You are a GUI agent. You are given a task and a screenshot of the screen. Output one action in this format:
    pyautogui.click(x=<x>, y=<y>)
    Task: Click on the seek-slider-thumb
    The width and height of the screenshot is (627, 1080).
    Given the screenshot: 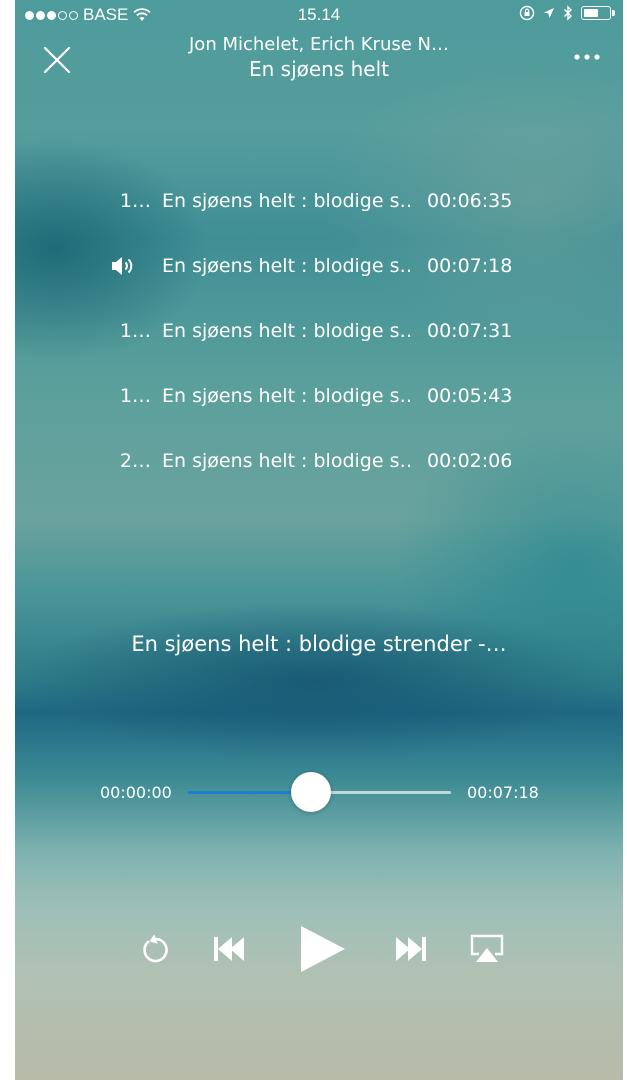 What is the action you would take?
    pyautogui.click(x=311, y=792)
    